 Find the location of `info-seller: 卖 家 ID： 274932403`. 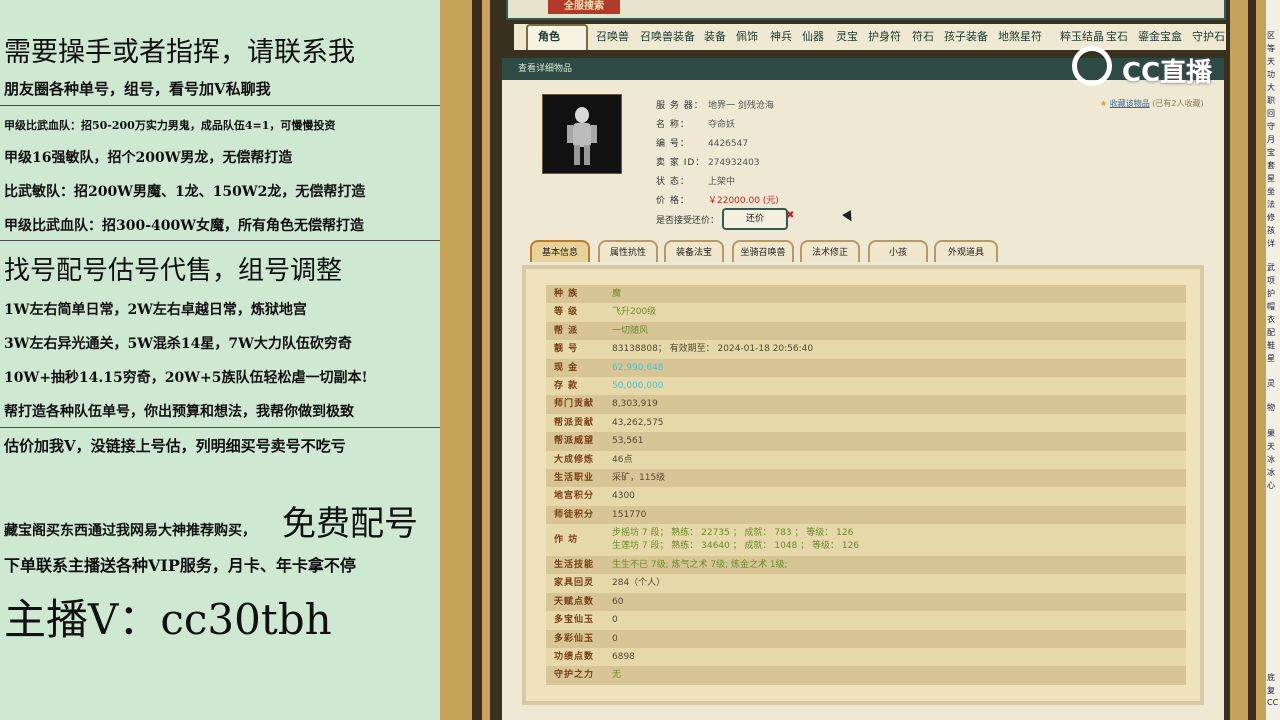

info-seller: 卖 家 ID： 274932403 is located at coordinates (708, 161).